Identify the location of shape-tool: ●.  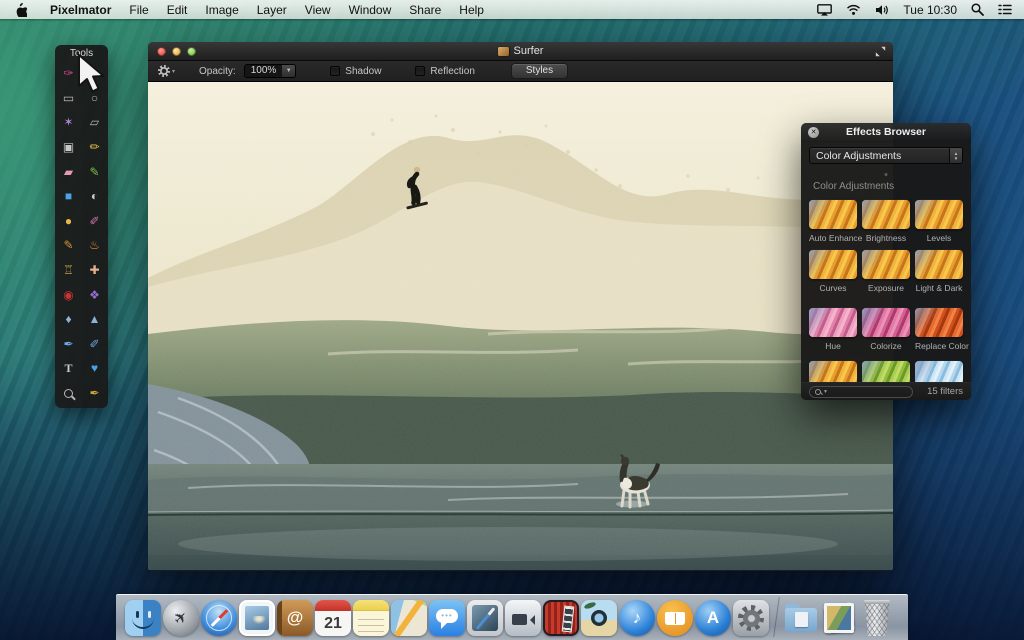
(69, 221).